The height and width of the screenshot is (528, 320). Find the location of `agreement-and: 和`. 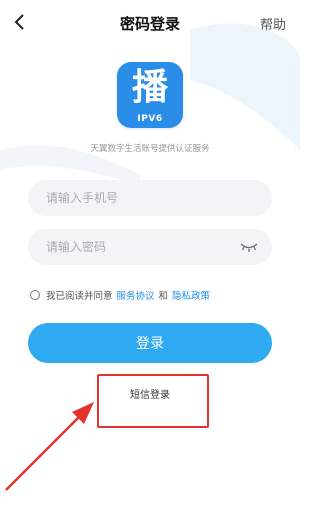

agreement-and: 和 is located at coordinates (163, 296).